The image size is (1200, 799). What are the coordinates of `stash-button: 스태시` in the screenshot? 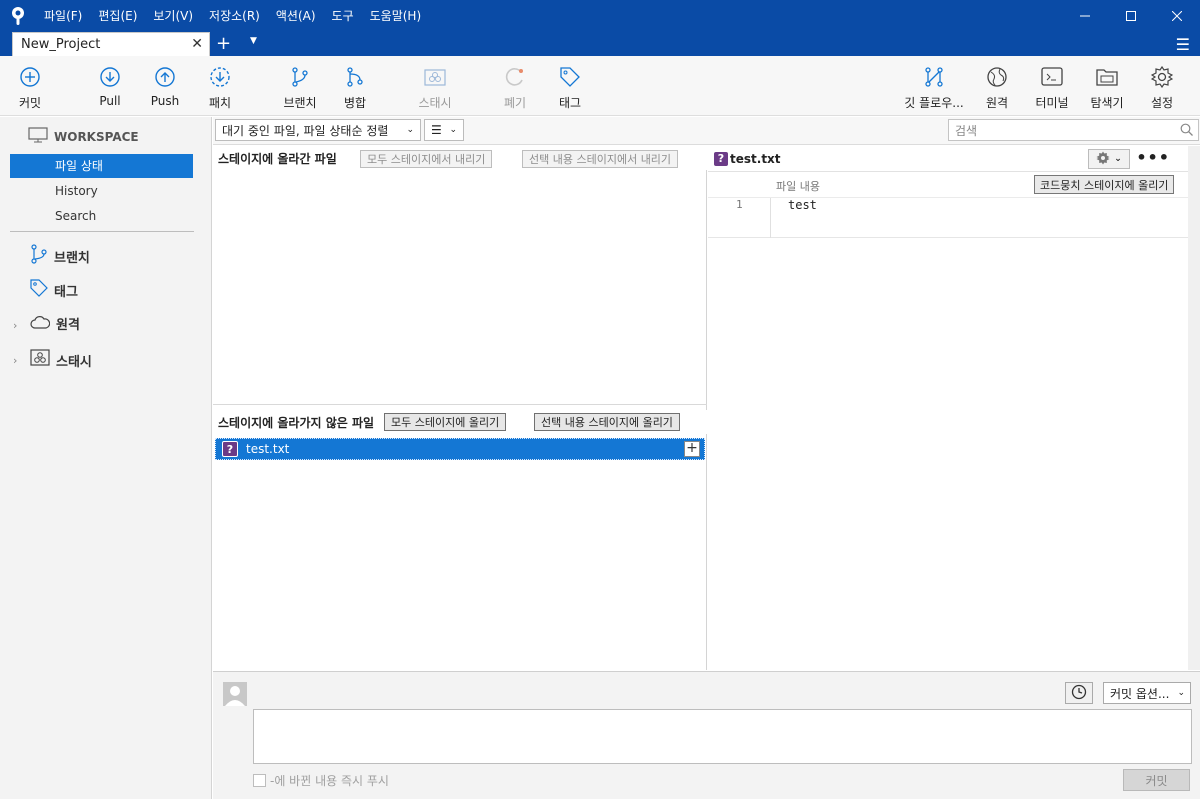 It's located at (435, 87).